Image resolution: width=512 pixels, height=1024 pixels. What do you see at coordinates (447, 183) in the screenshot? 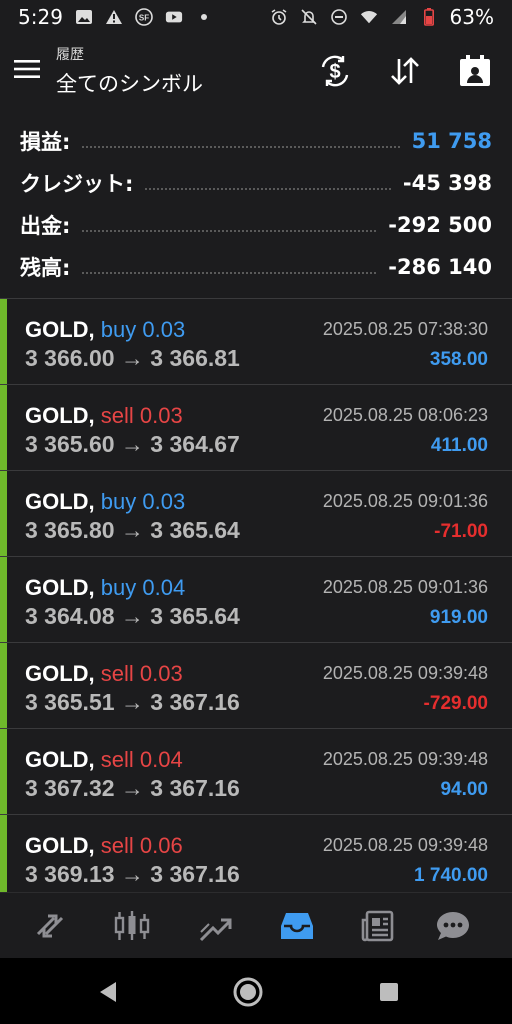
I see `summary-value: -45 398` at bounding box center [447, 183].